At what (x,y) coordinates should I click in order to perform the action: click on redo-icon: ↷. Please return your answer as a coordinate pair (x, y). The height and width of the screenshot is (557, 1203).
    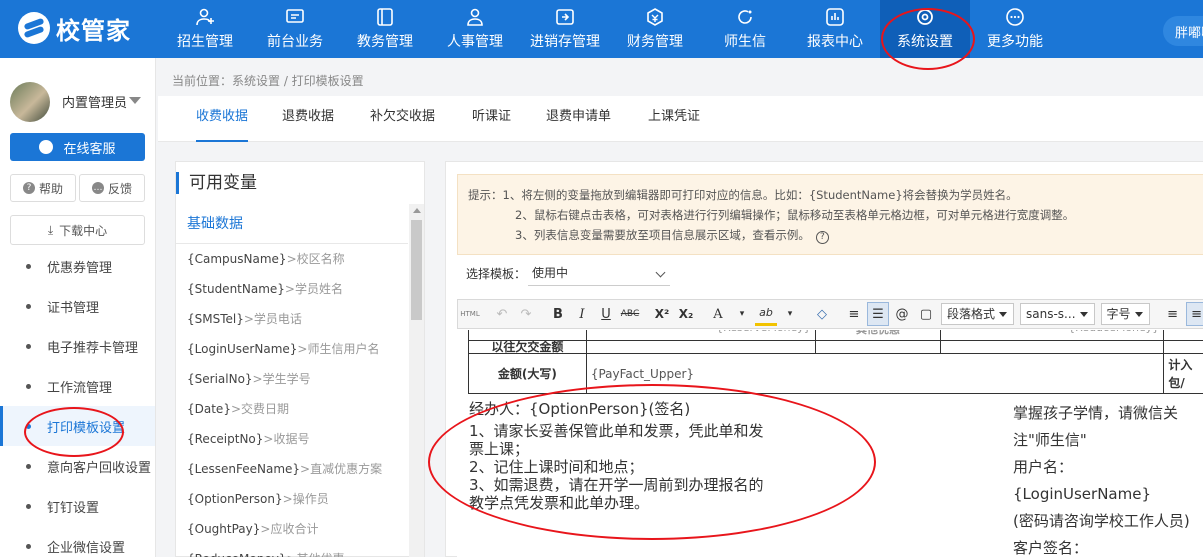
    Looking at the image, I should click on (526, 314).